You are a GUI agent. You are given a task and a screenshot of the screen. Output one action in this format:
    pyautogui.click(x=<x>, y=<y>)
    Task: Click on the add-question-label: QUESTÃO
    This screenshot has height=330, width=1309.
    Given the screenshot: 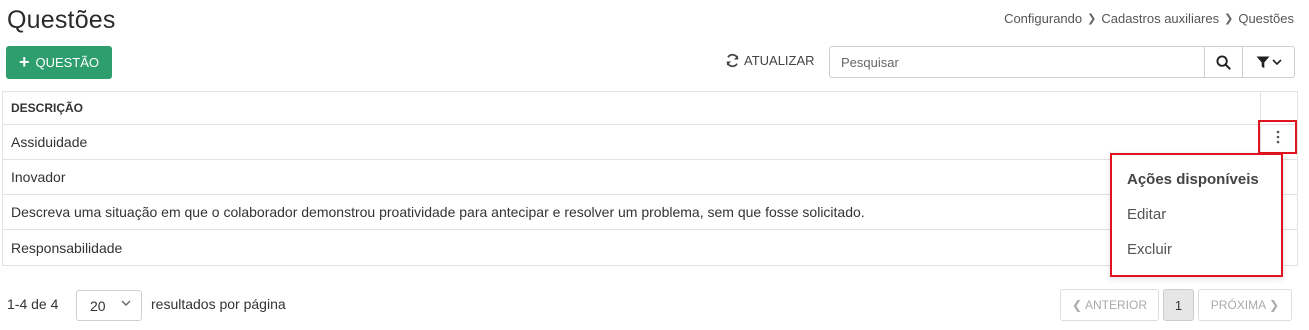 What is the action you would take?
    pyautogui.click(x=67, y=62)
    